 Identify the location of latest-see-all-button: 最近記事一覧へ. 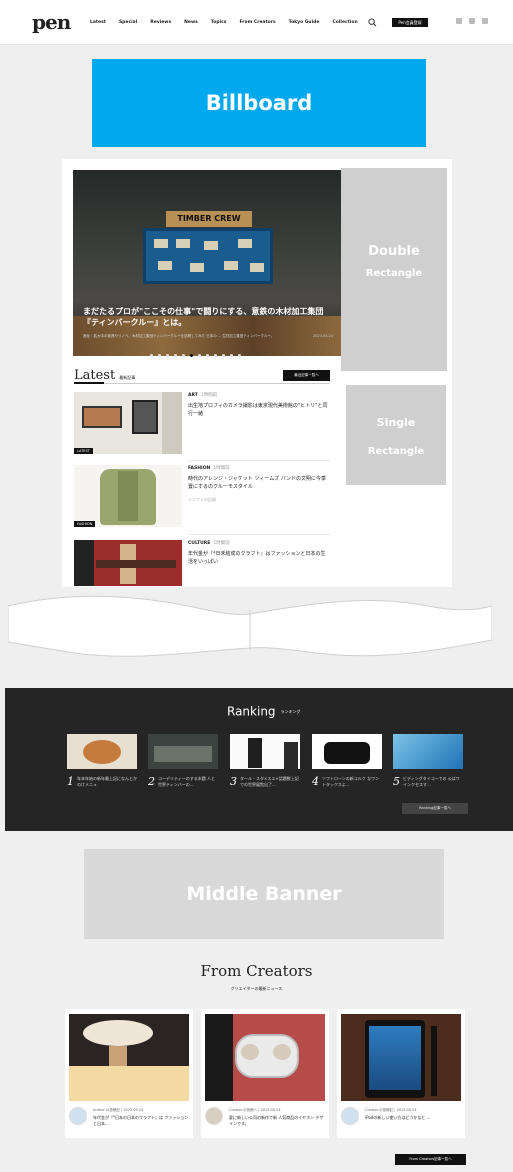
(306, 375).